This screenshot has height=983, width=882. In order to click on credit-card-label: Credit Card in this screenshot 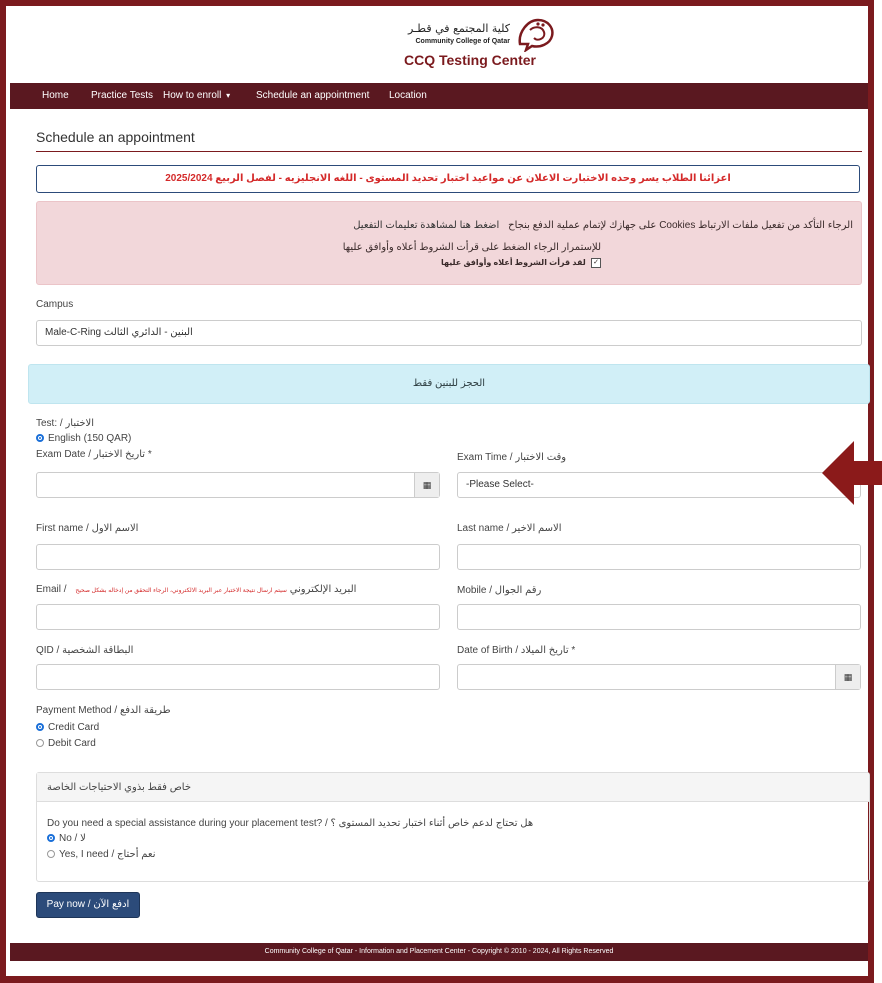, I will do `click(74, 727)`.